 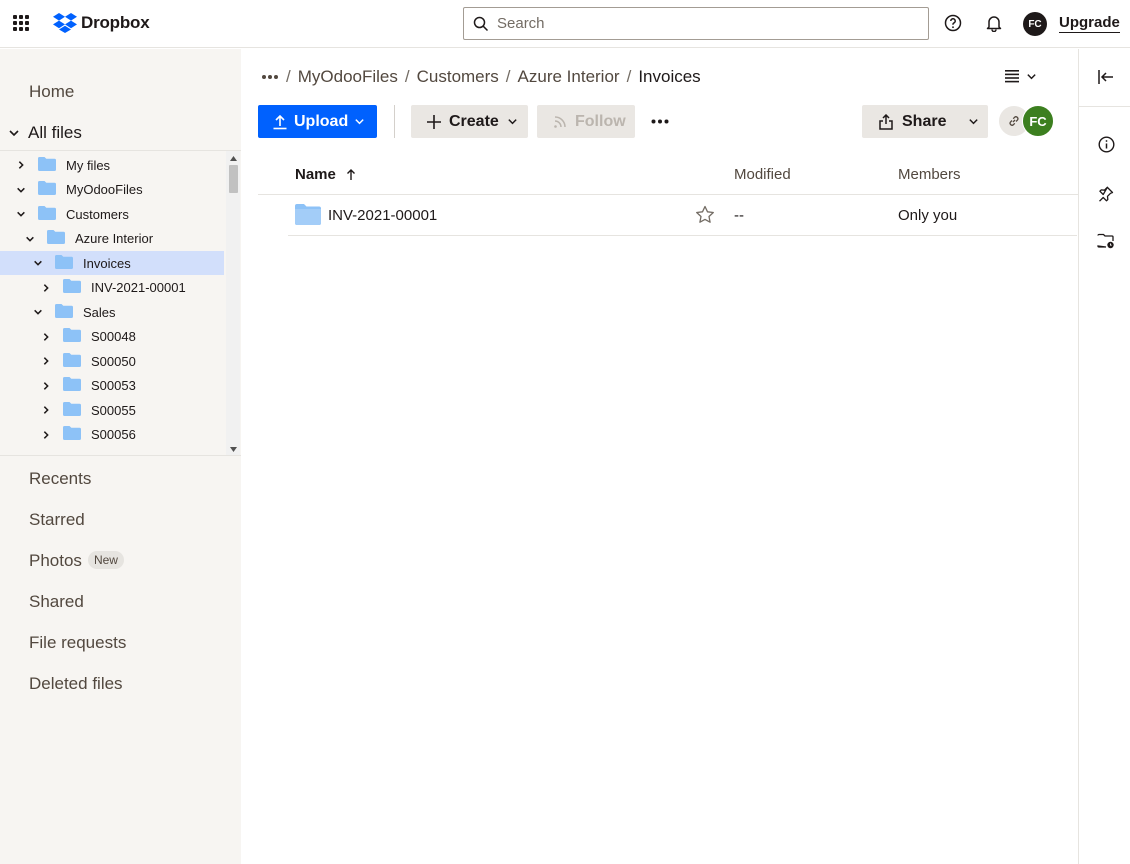 What do you see at coordinates (77, 643) in the screenshot?
I see `nav-file-requests: File requests` at bounding box center [77, 643].